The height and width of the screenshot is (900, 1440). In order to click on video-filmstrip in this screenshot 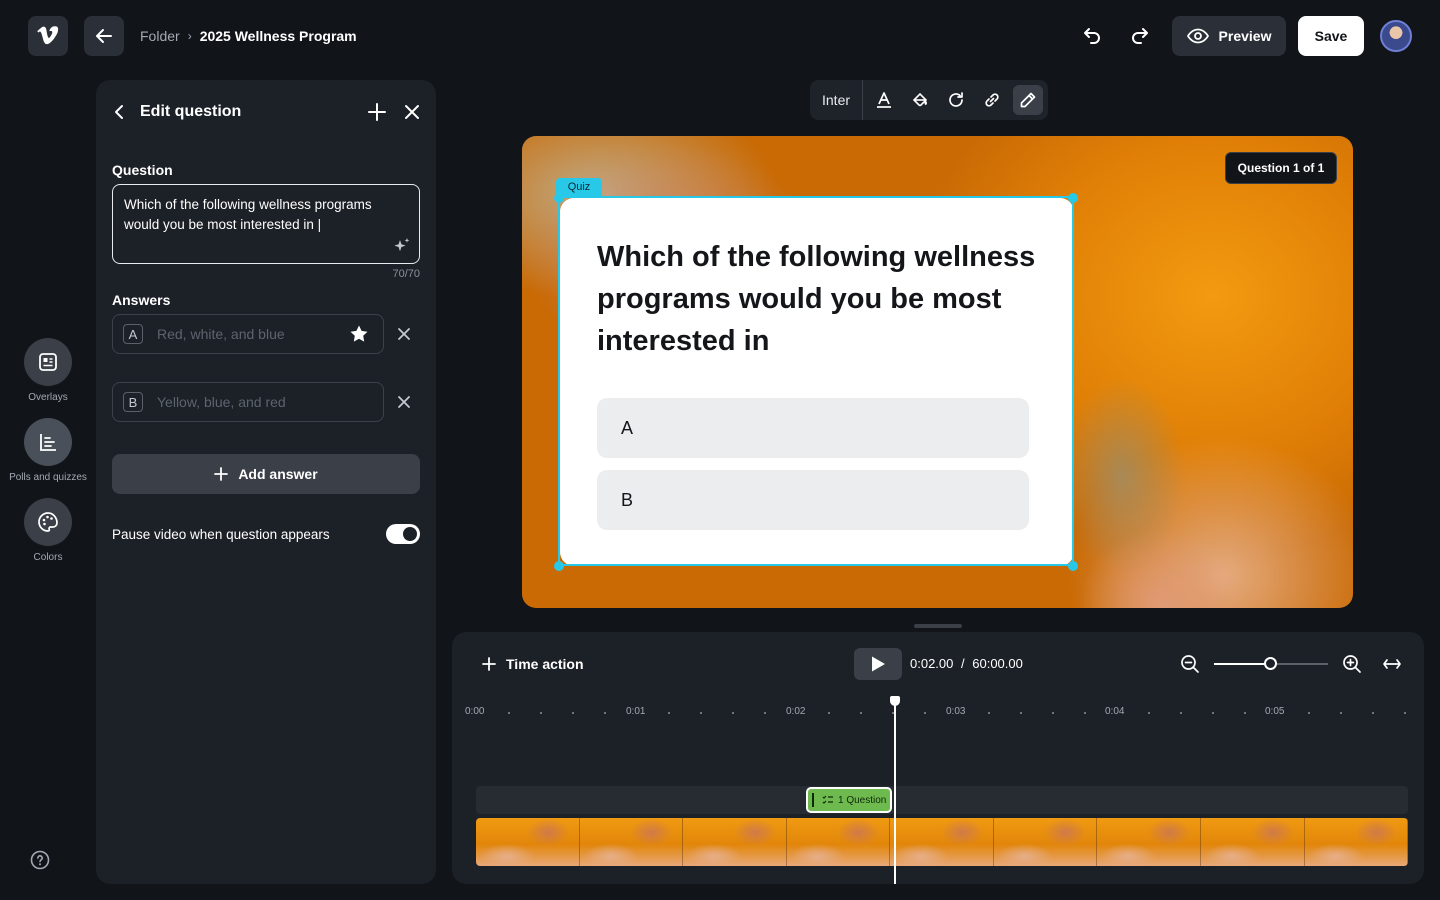, I will do `click(942, 842)`.